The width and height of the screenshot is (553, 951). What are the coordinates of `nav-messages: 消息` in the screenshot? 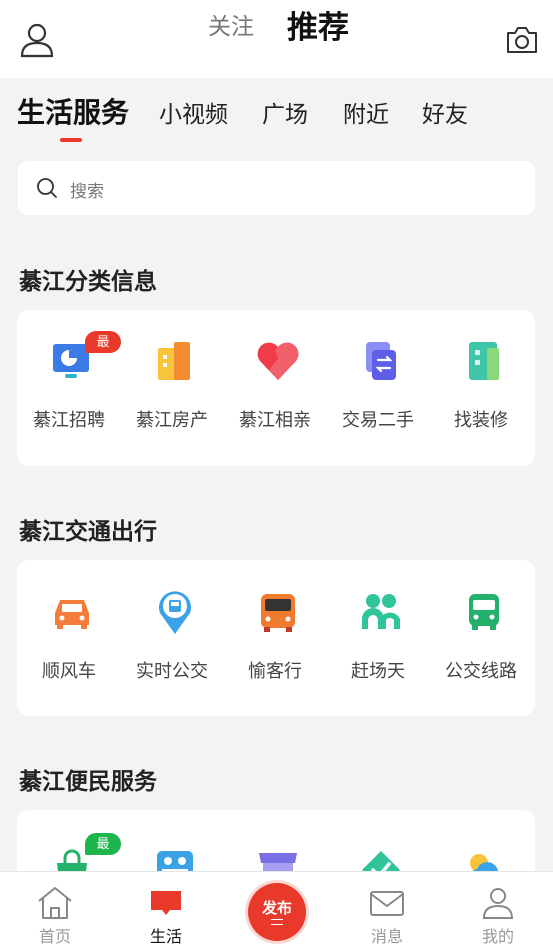 It's located at (387, 911).